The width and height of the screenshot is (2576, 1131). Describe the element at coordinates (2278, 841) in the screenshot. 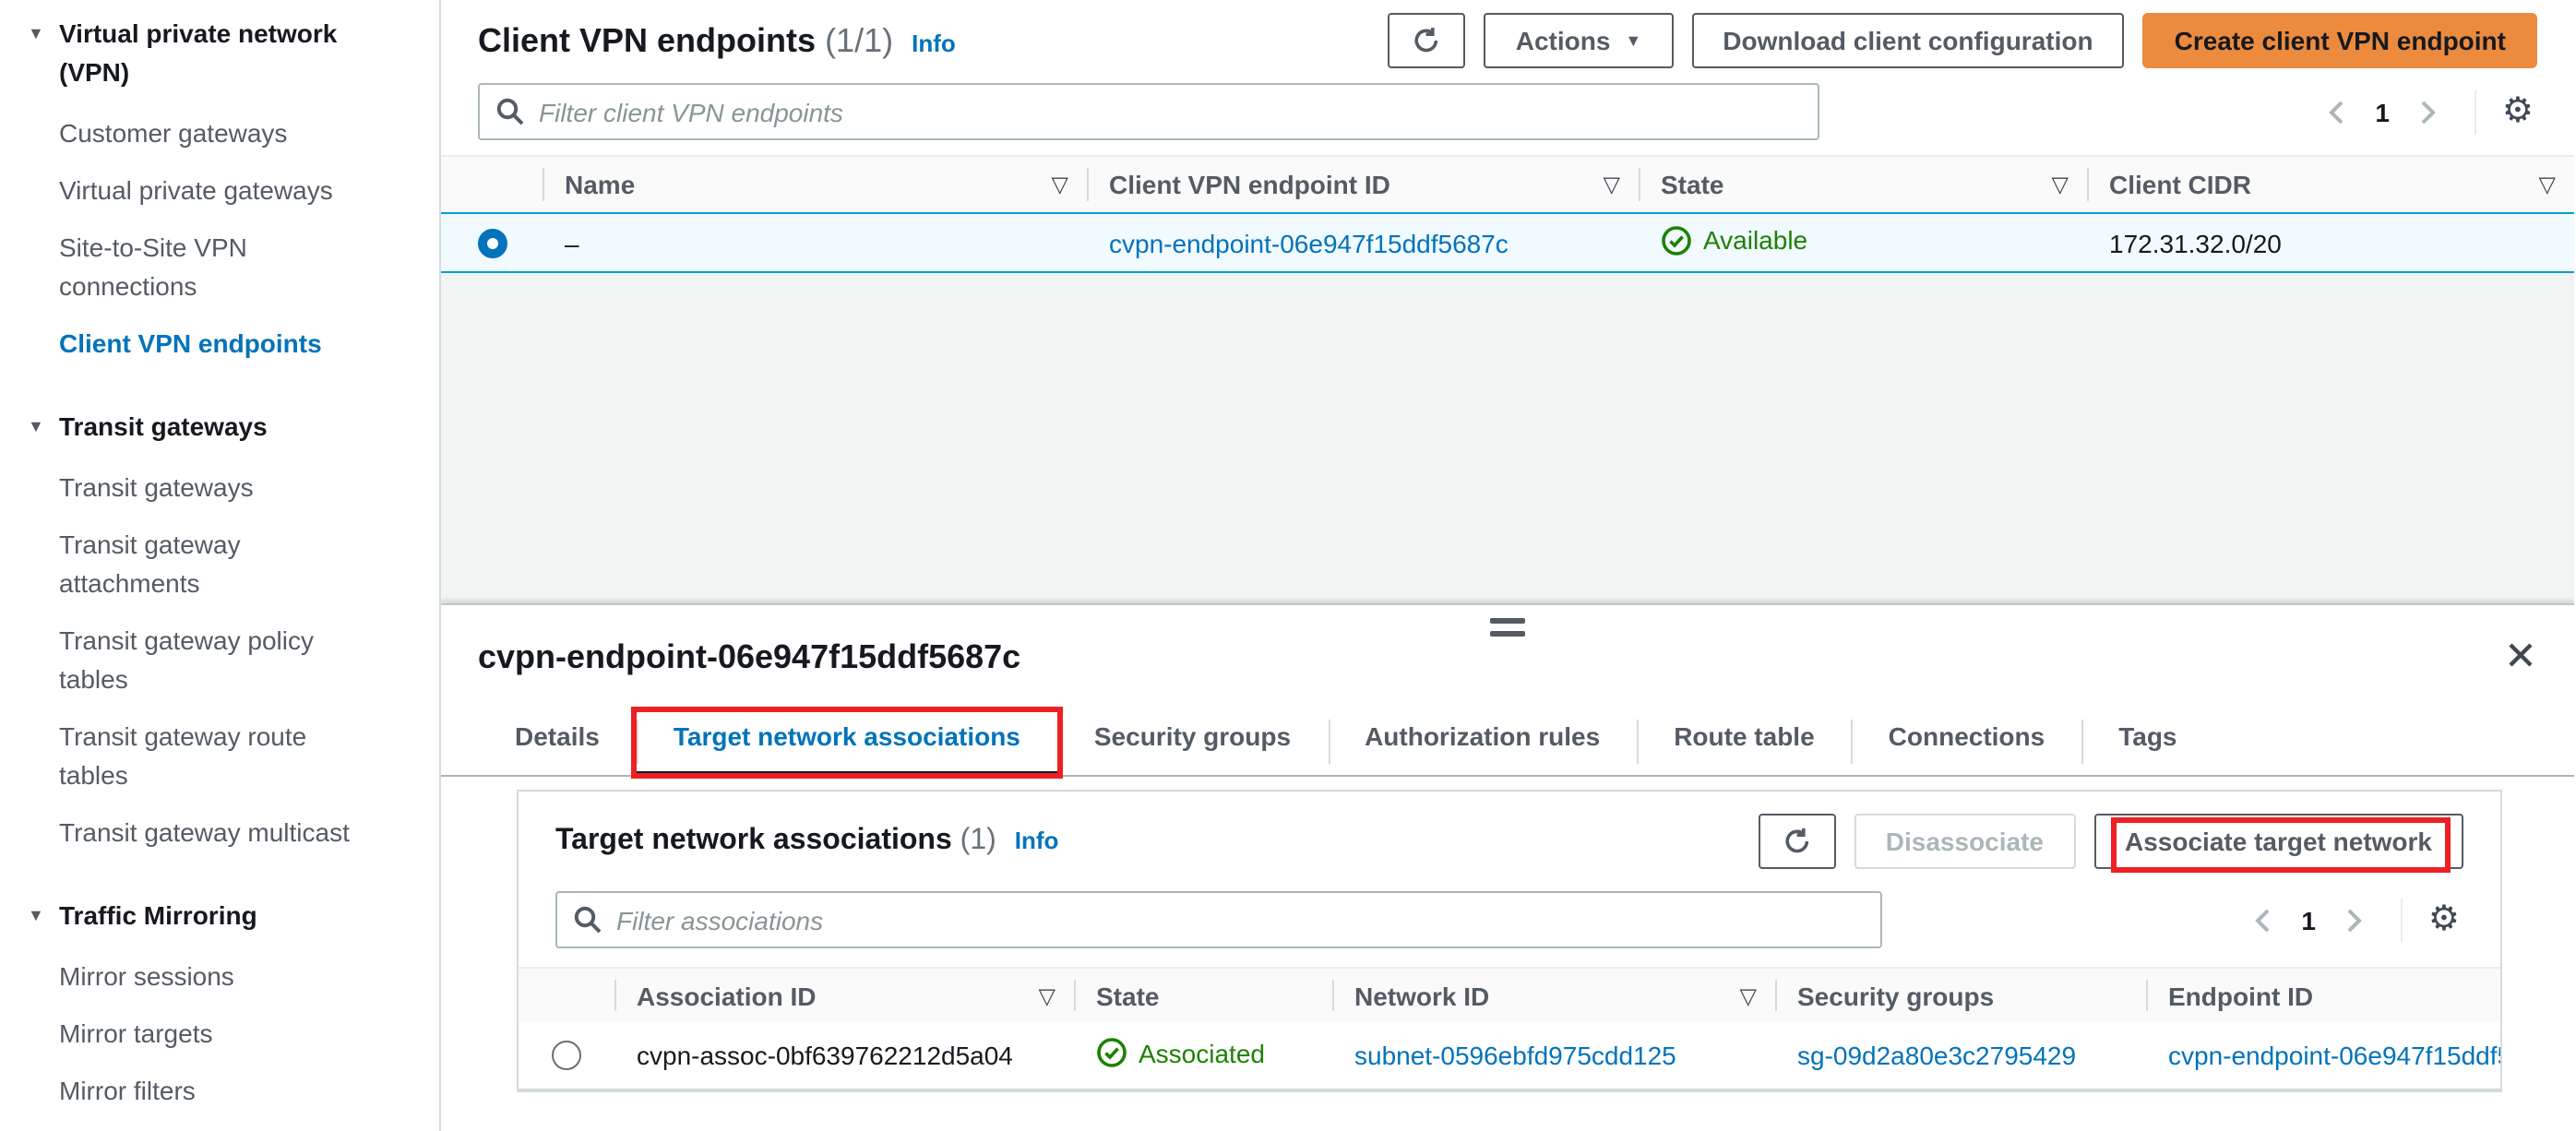

I see `associate-target-network-button: Associate target network` at that location.